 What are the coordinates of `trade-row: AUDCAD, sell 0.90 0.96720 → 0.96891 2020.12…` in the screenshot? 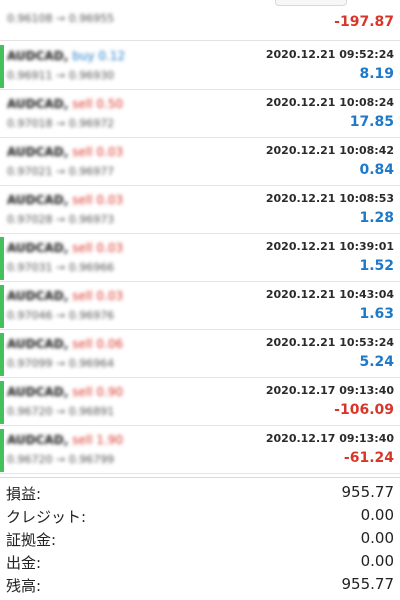 It's located at (200, 402).